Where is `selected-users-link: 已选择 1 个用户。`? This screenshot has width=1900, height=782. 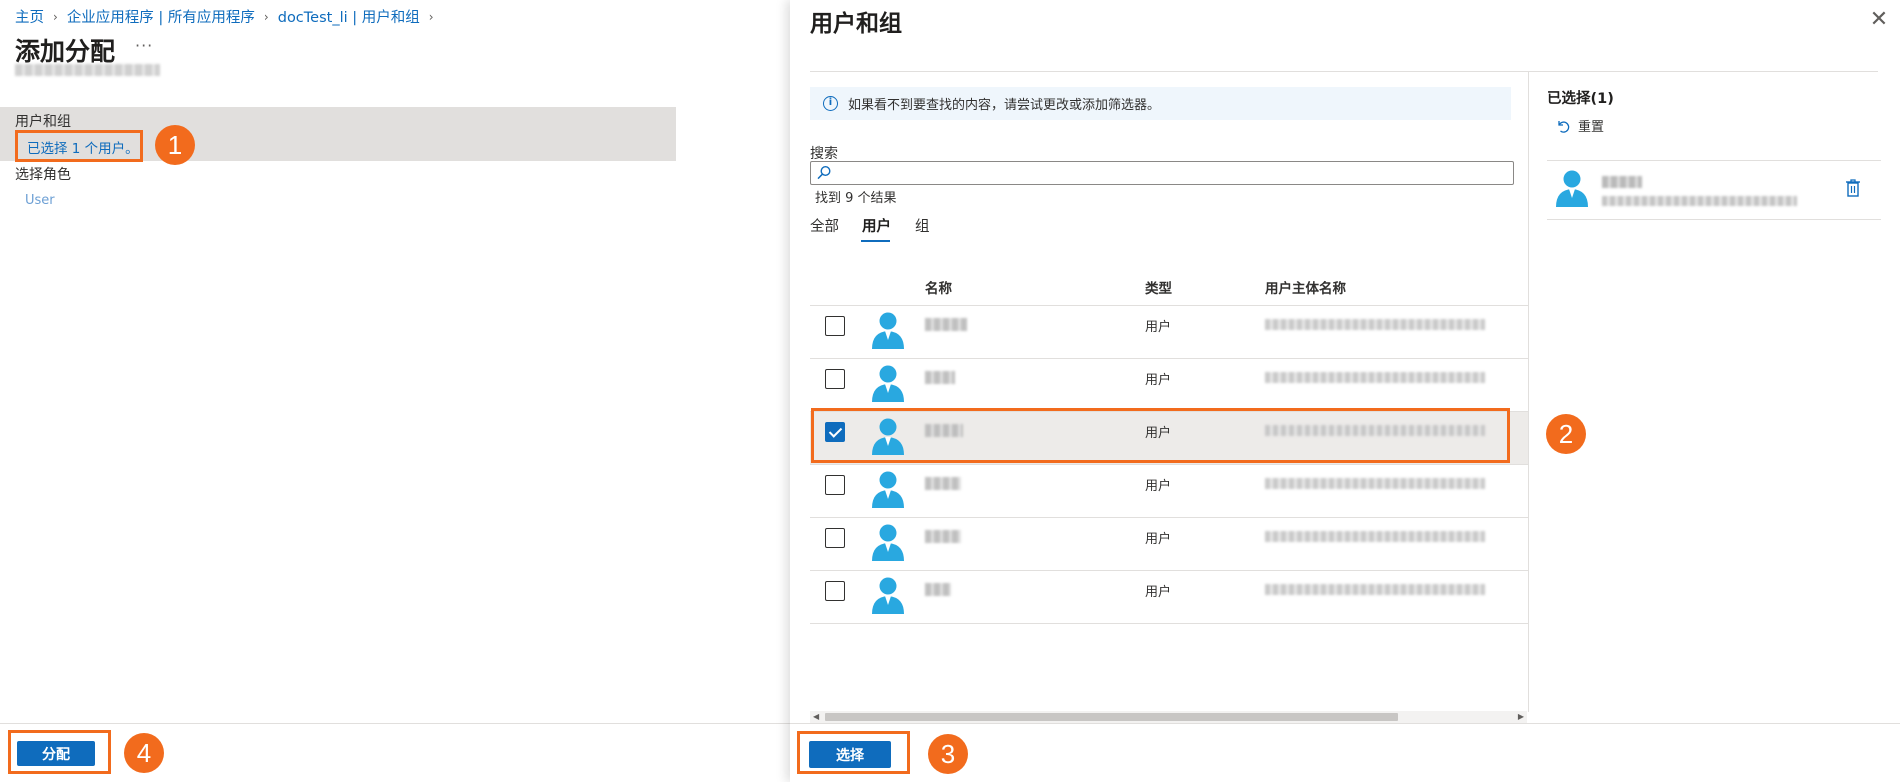 selected-users-link: 已选择 1 个用户。 is located at coordinates (79, 146).